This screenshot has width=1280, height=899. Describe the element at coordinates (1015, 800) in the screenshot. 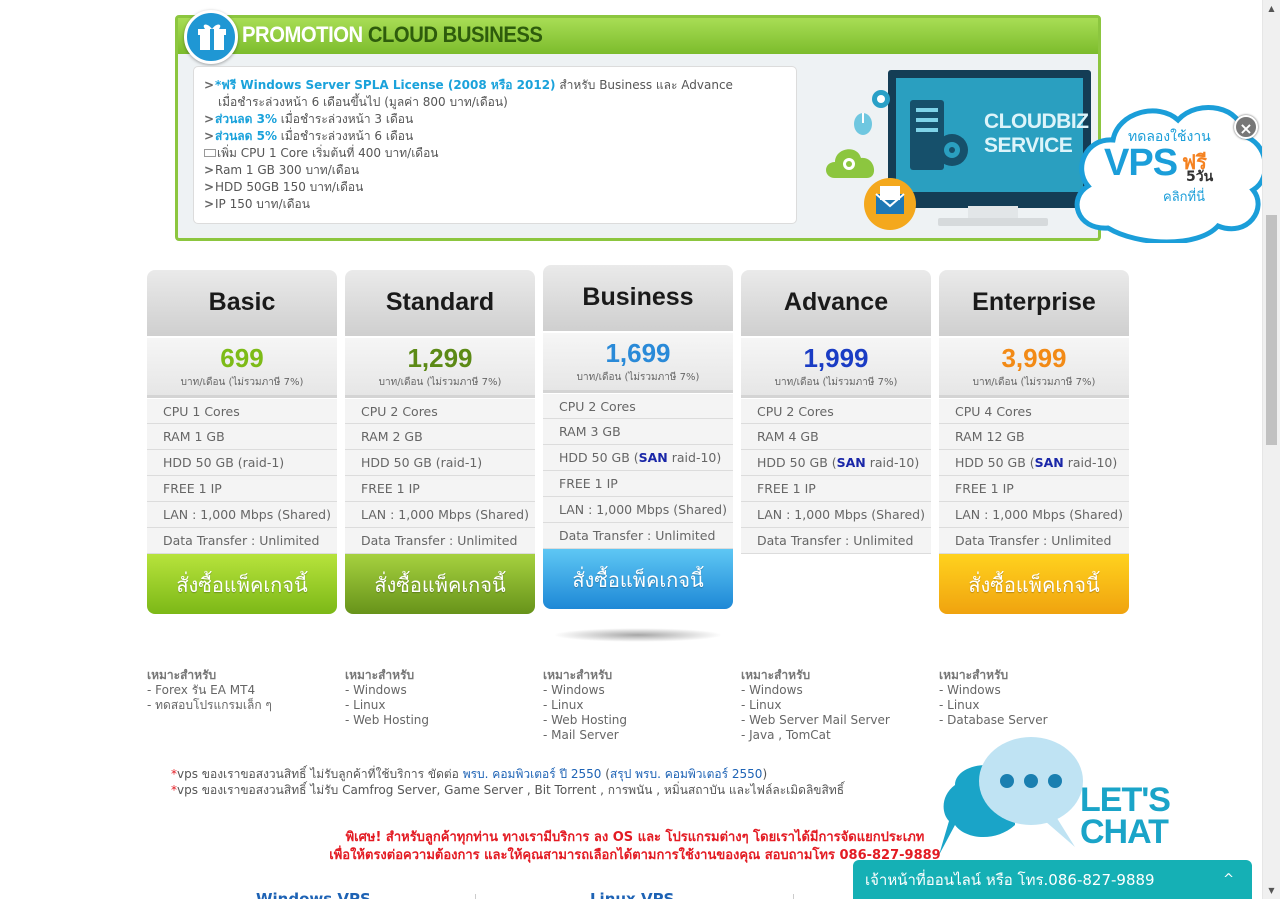

I see `chat-bubbles-icon` at that location.